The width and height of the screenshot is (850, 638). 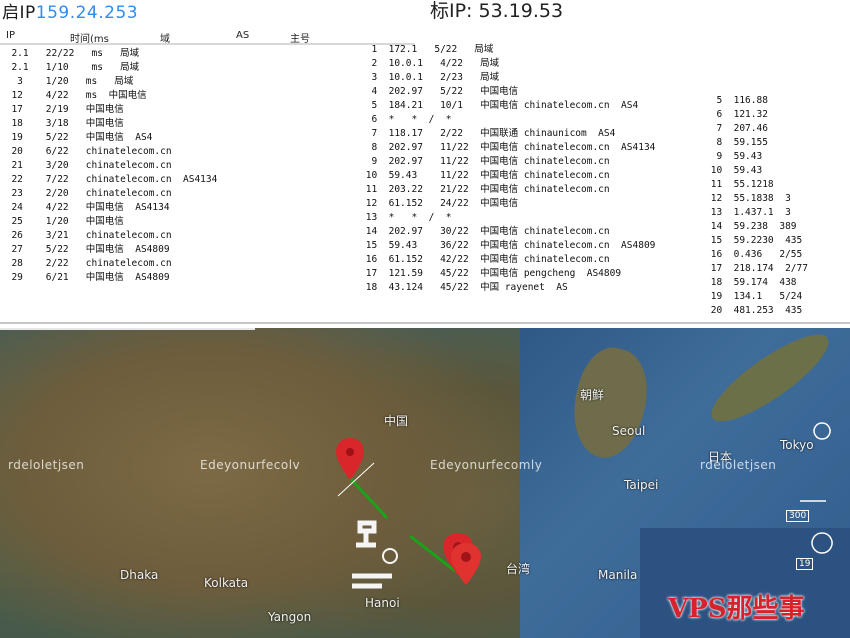 I want to click on hop-row: 6 121.32, so click(x=736, y=114).